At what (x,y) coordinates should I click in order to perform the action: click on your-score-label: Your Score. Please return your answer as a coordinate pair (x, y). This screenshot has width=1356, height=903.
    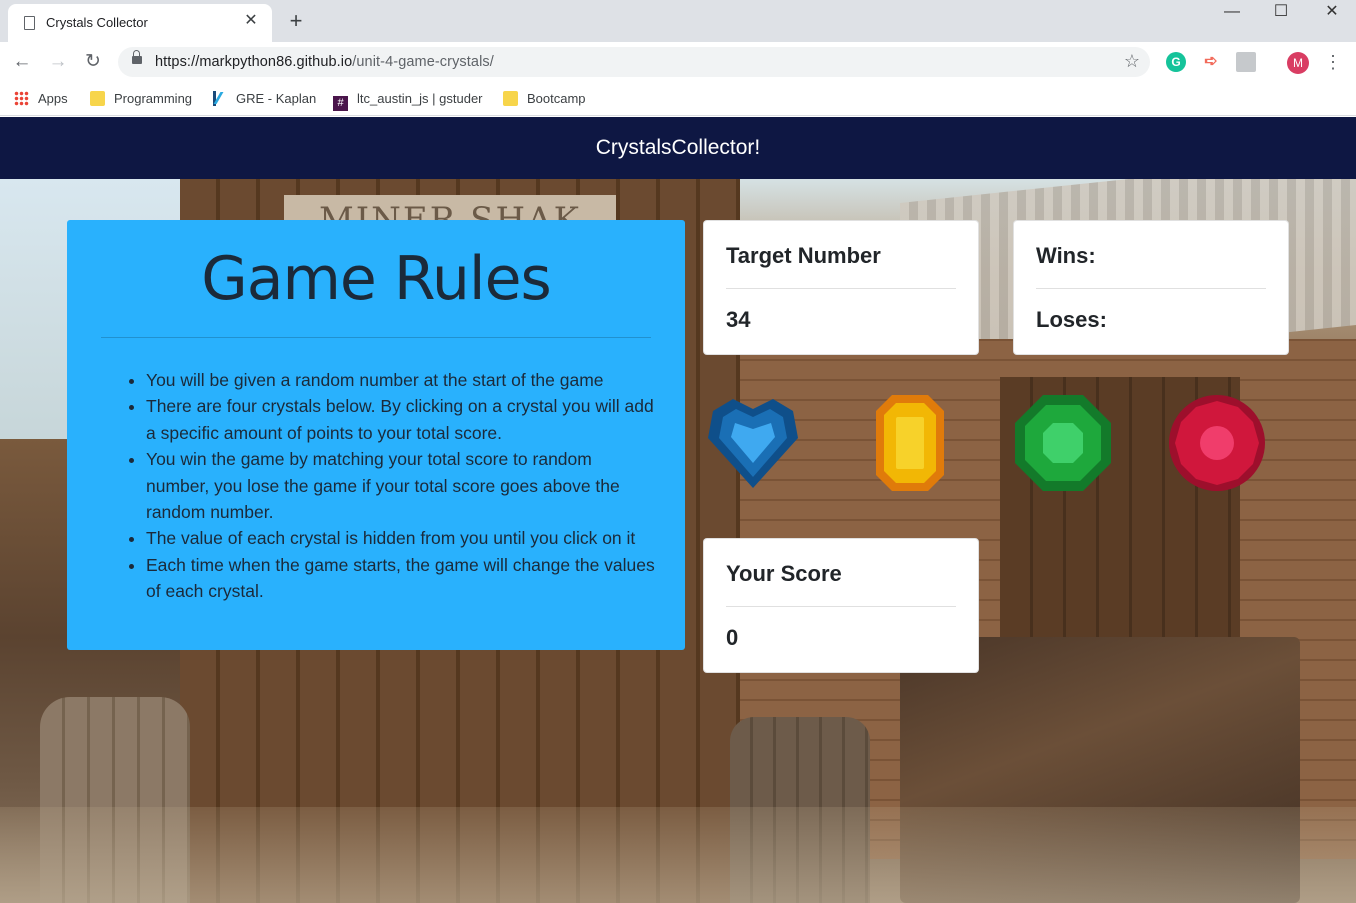
    Looking at the image, I should click on (784, 573).